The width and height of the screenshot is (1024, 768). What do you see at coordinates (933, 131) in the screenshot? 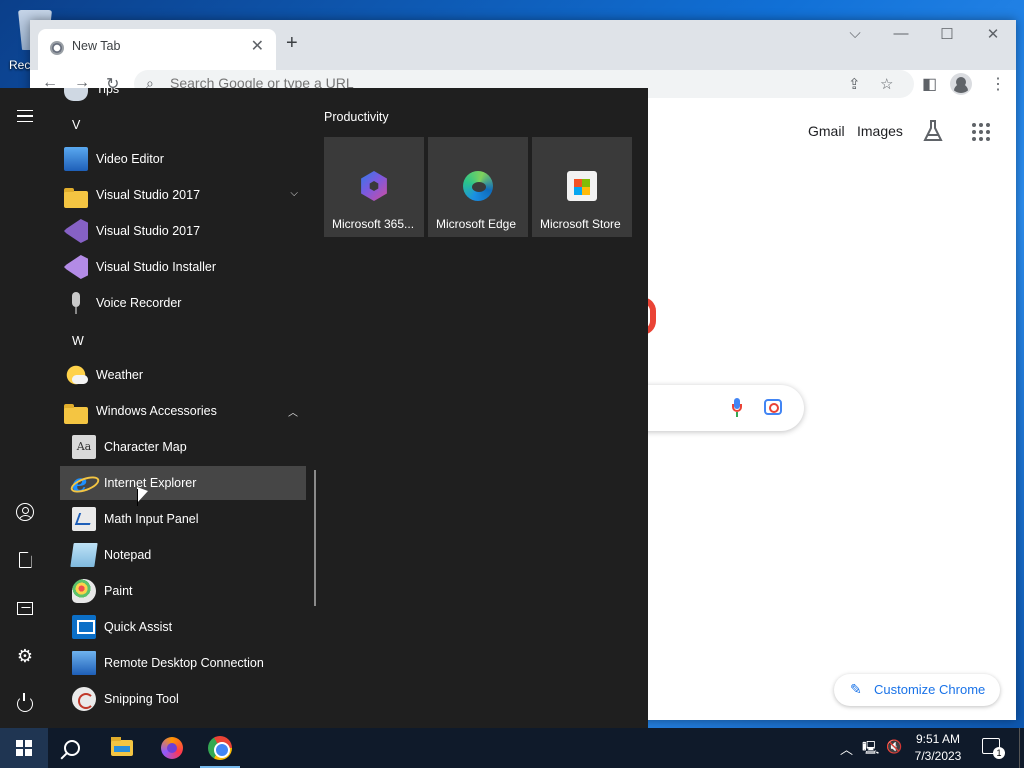
I see `labs-flask-icon` at bounding box center [933, 131].